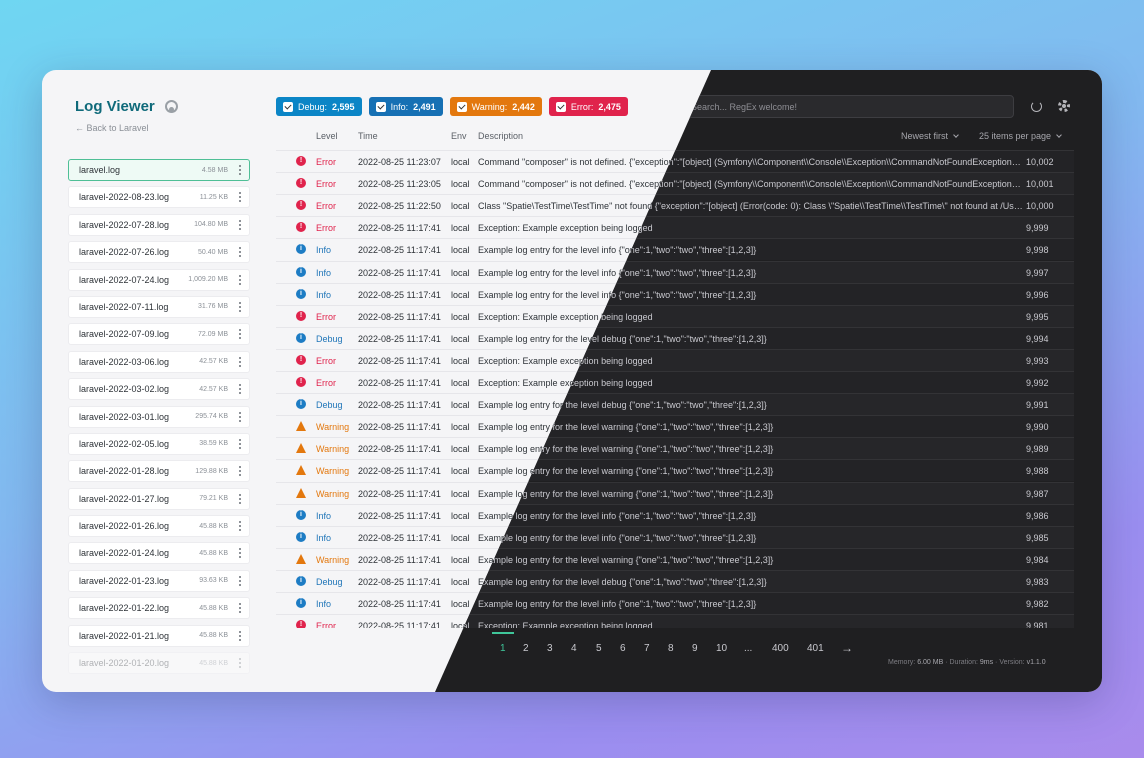 This screenshot has width=1144, height=758. What do you see at coordinates (956, 135) in the screenshot?
I see `chevron-down-icon` at bounding box center [956, 135].